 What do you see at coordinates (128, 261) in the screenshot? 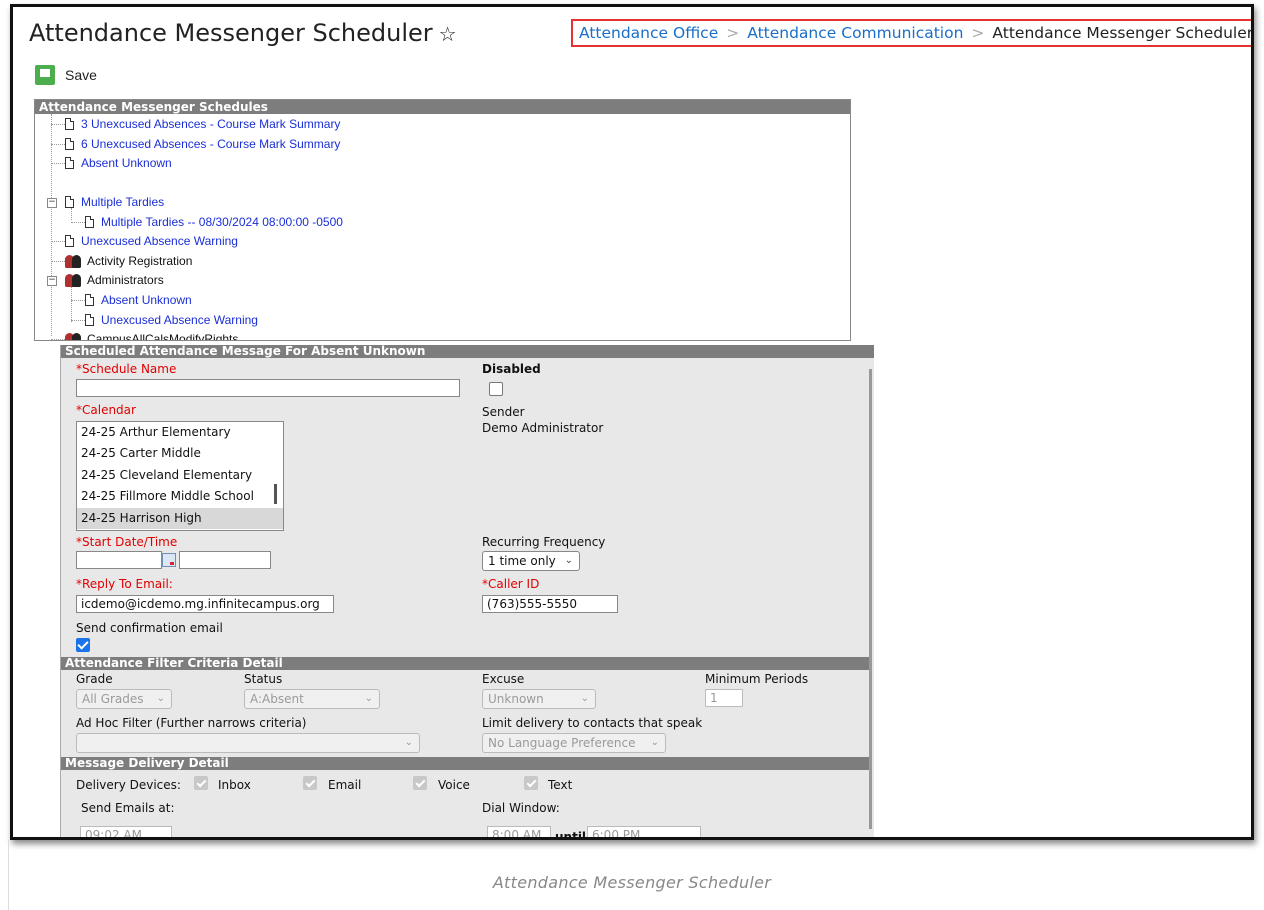
I see `tree-item: Activity Registration` at bounding box center [128, 261].